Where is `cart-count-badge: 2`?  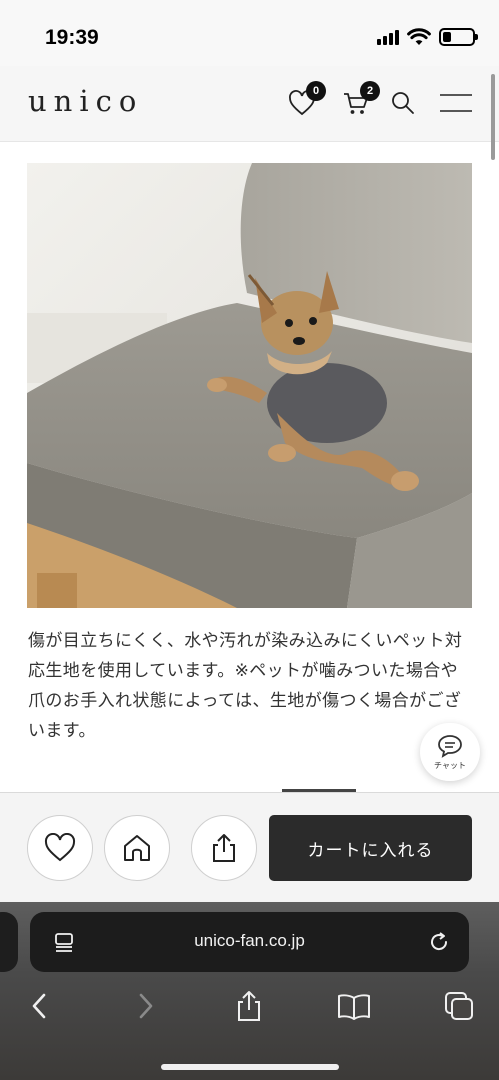 cart-count-badge: 2 is located at coordinates (370, 91).